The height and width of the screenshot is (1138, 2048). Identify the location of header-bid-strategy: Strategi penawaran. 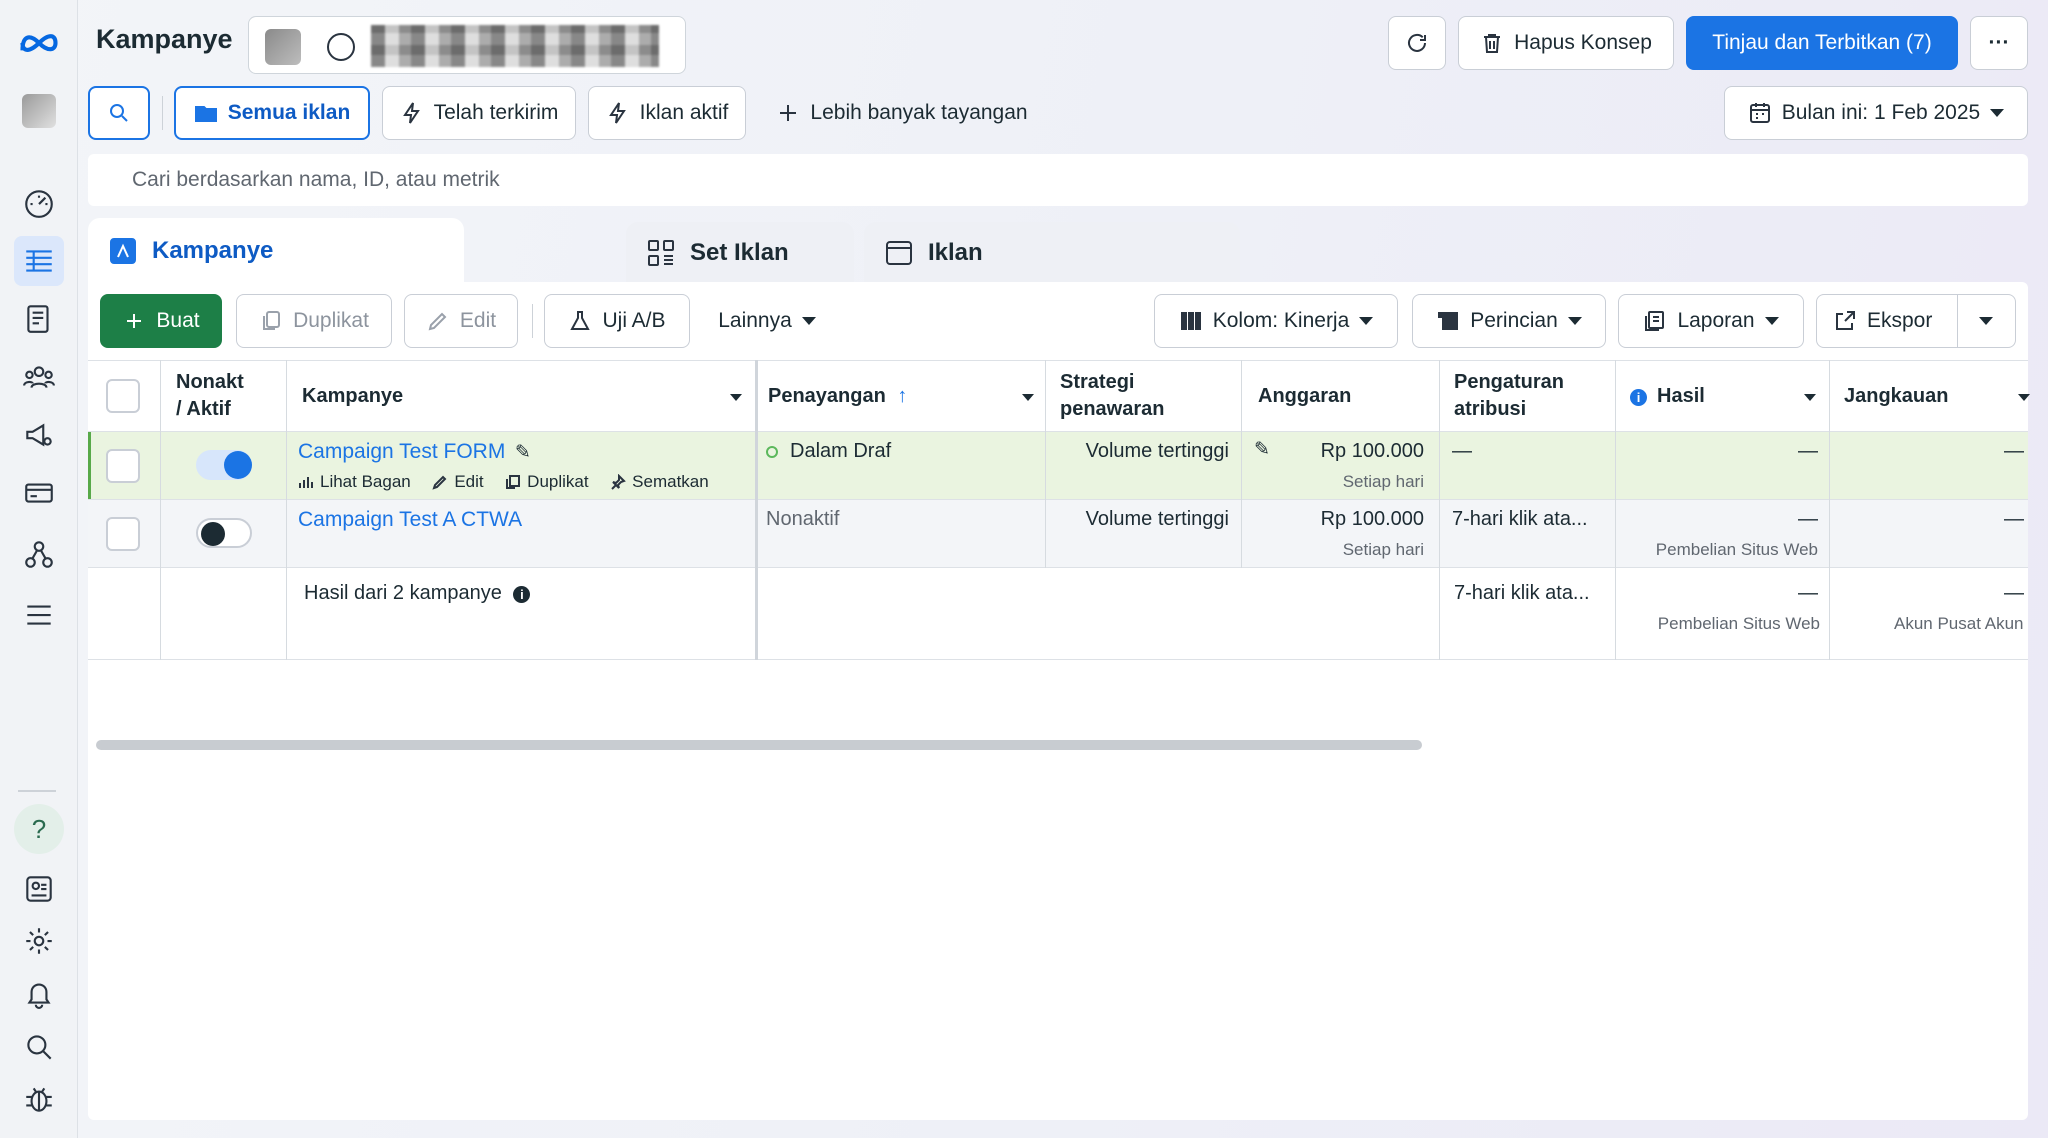
(1112, 396).